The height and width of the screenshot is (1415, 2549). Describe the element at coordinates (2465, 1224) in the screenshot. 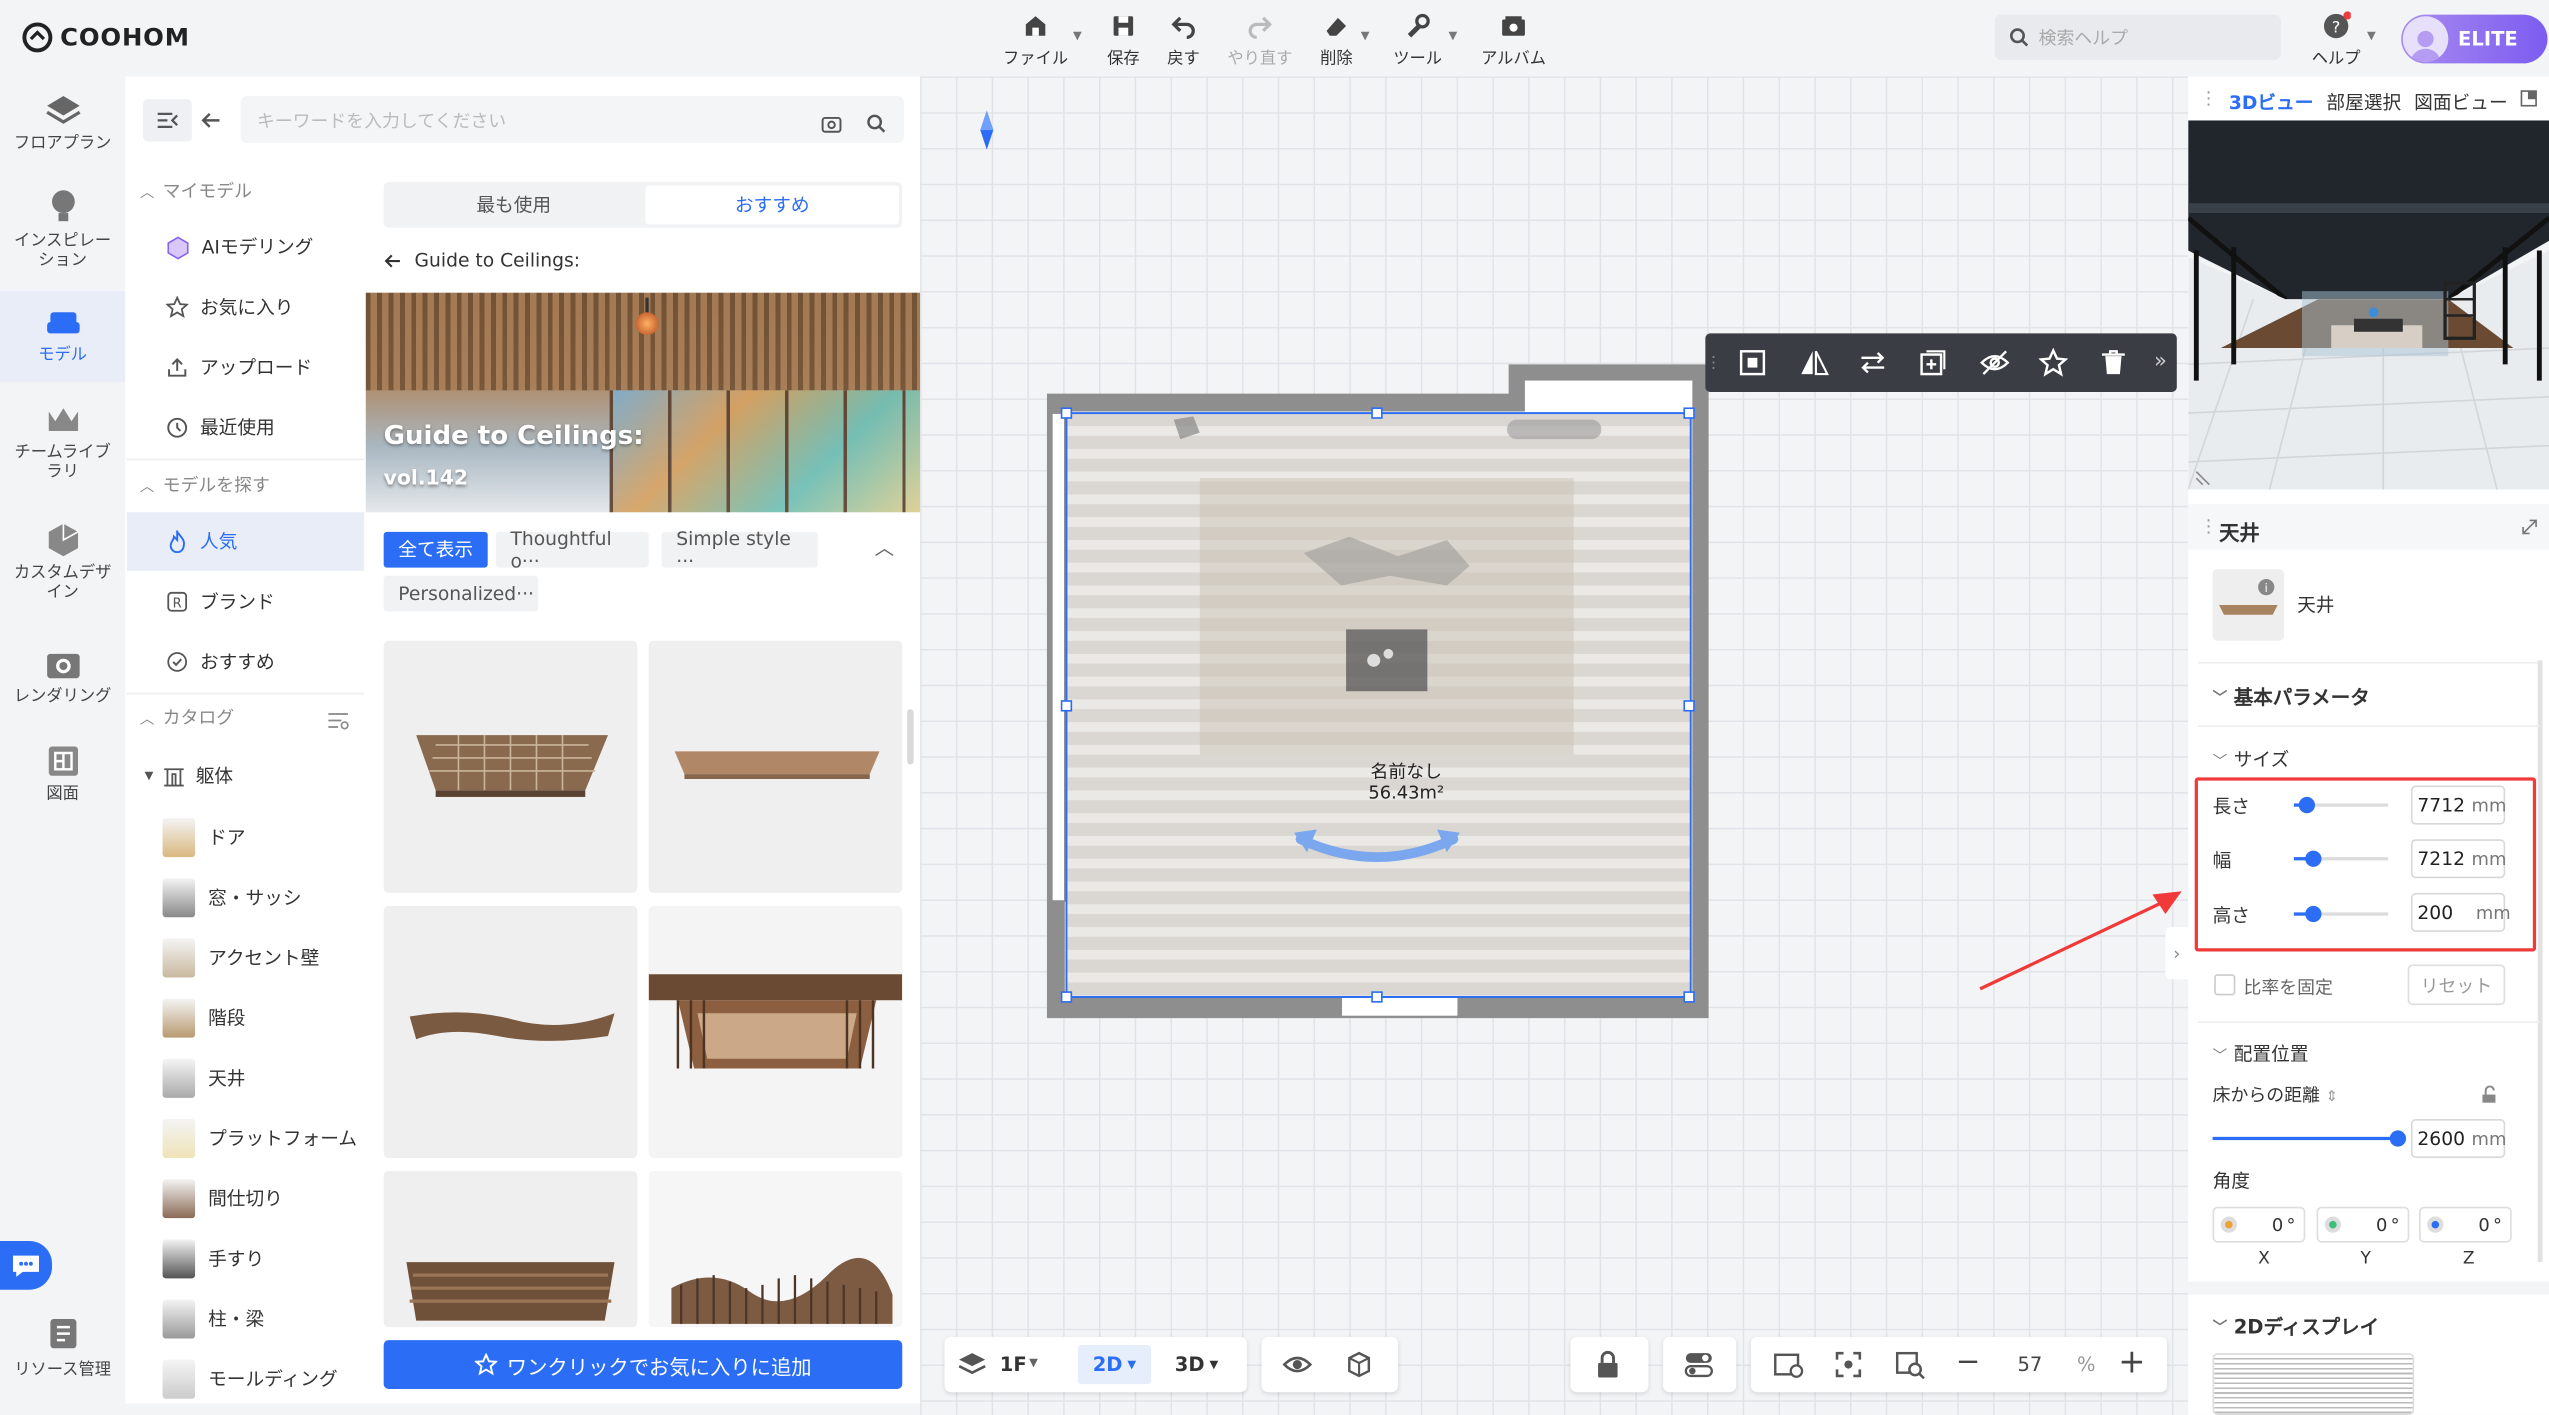

I see `angle-z-input: 0 °` at that location.